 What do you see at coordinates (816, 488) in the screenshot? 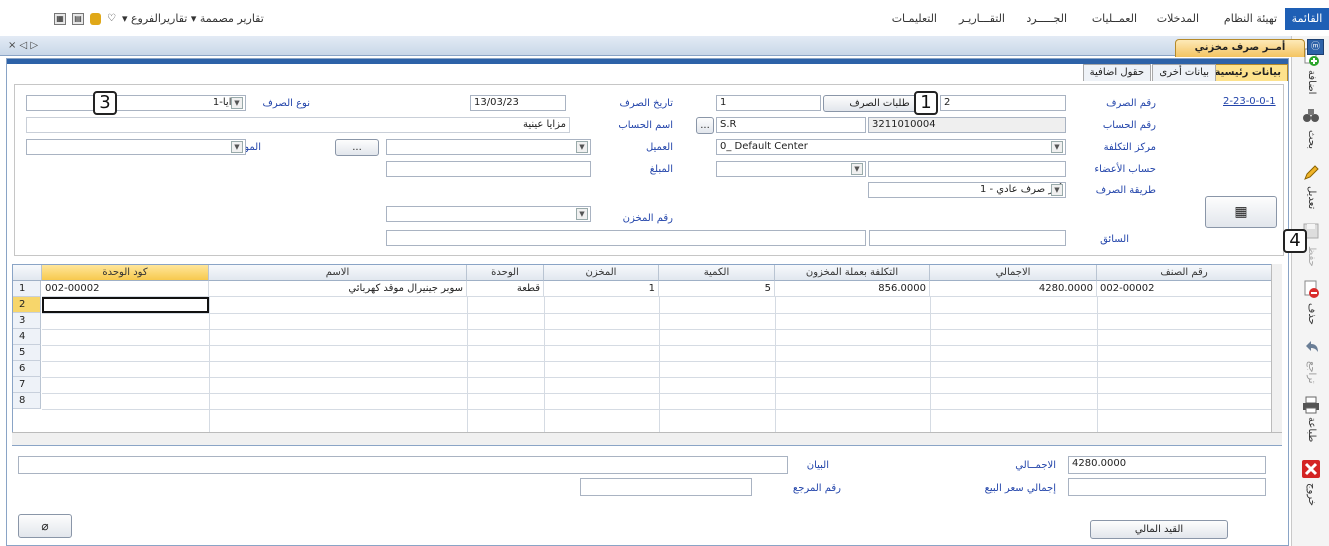
I see `reference-label: رقم المرجع` at bounding box center [816, 488].